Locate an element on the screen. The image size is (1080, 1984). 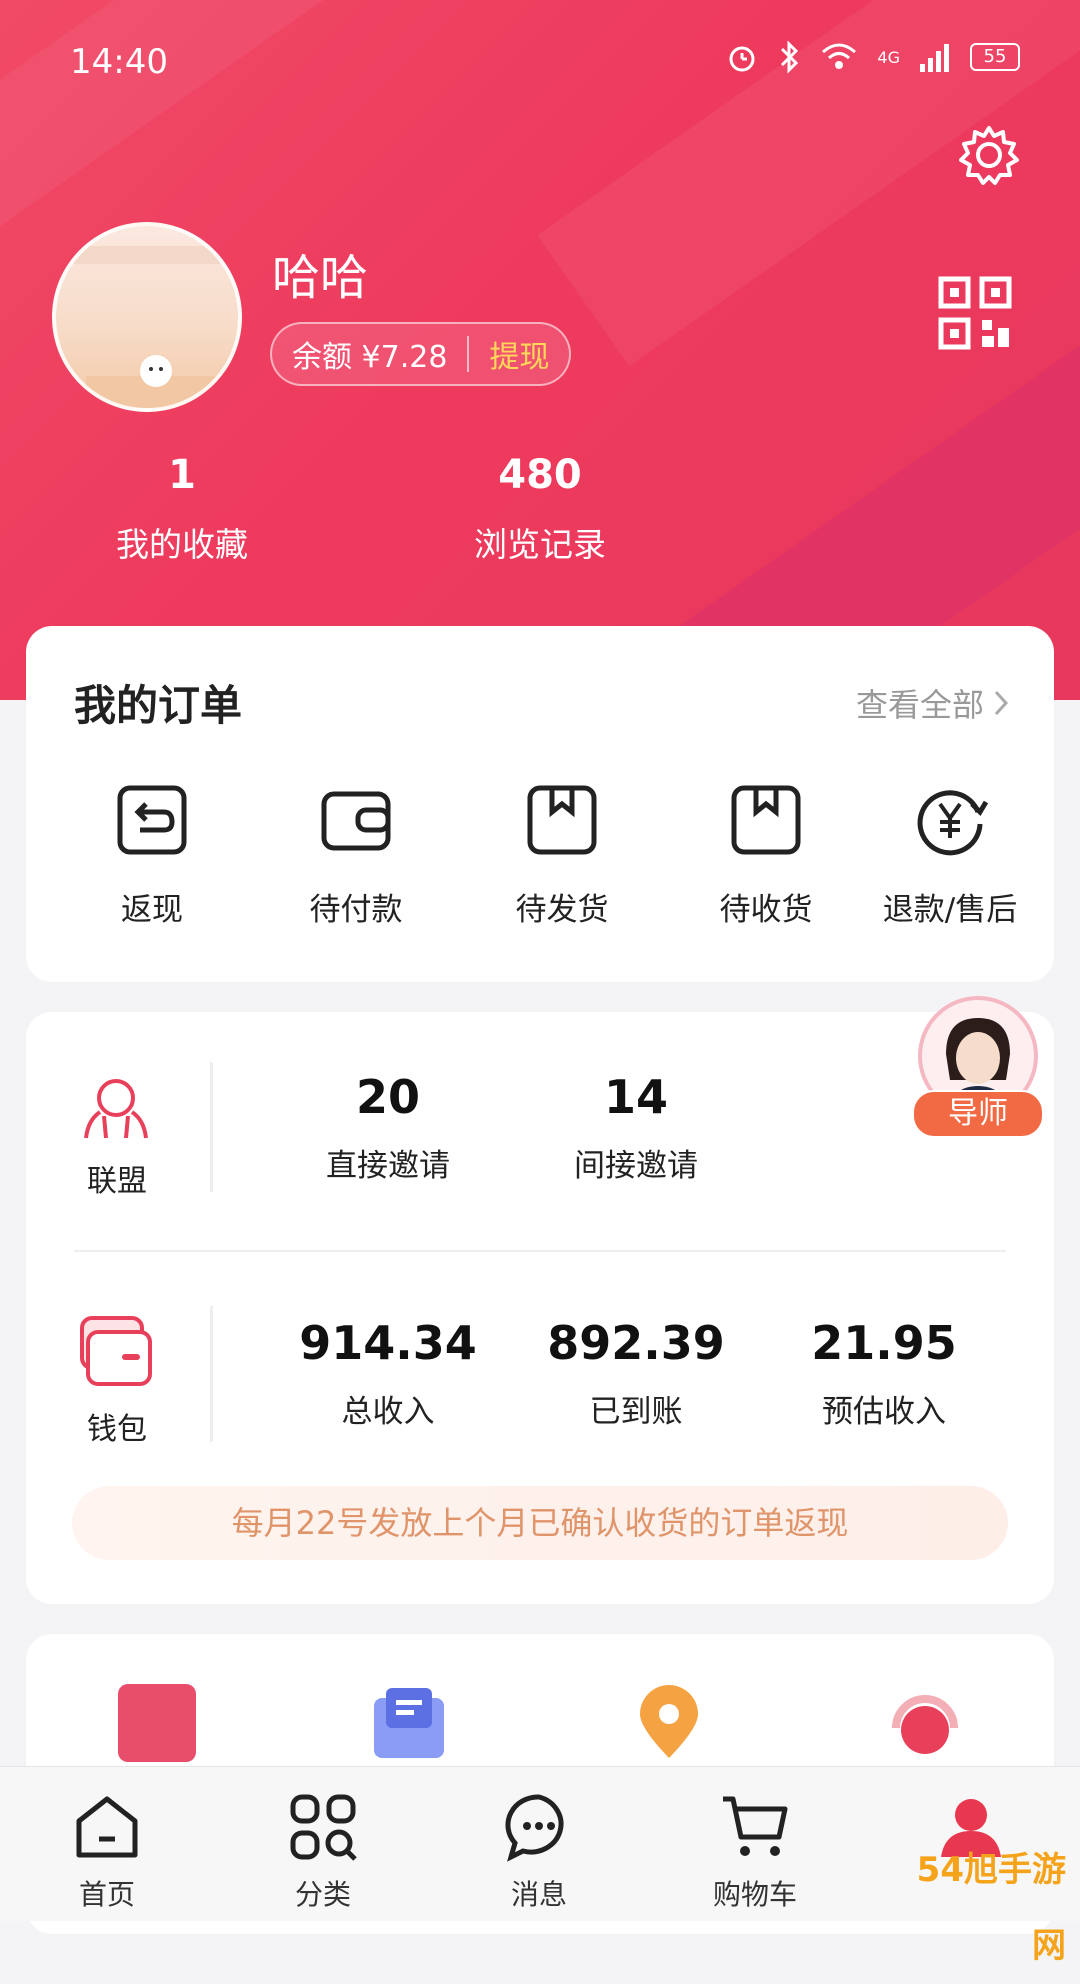
wifi-icon is located at coordinates (839, 56).